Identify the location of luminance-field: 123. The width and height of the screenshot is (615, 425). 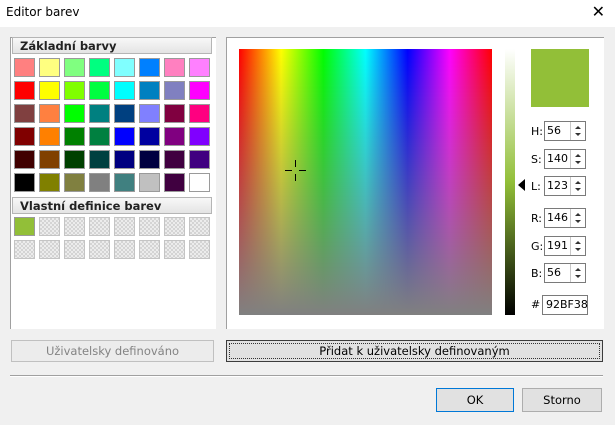
(565, 186).